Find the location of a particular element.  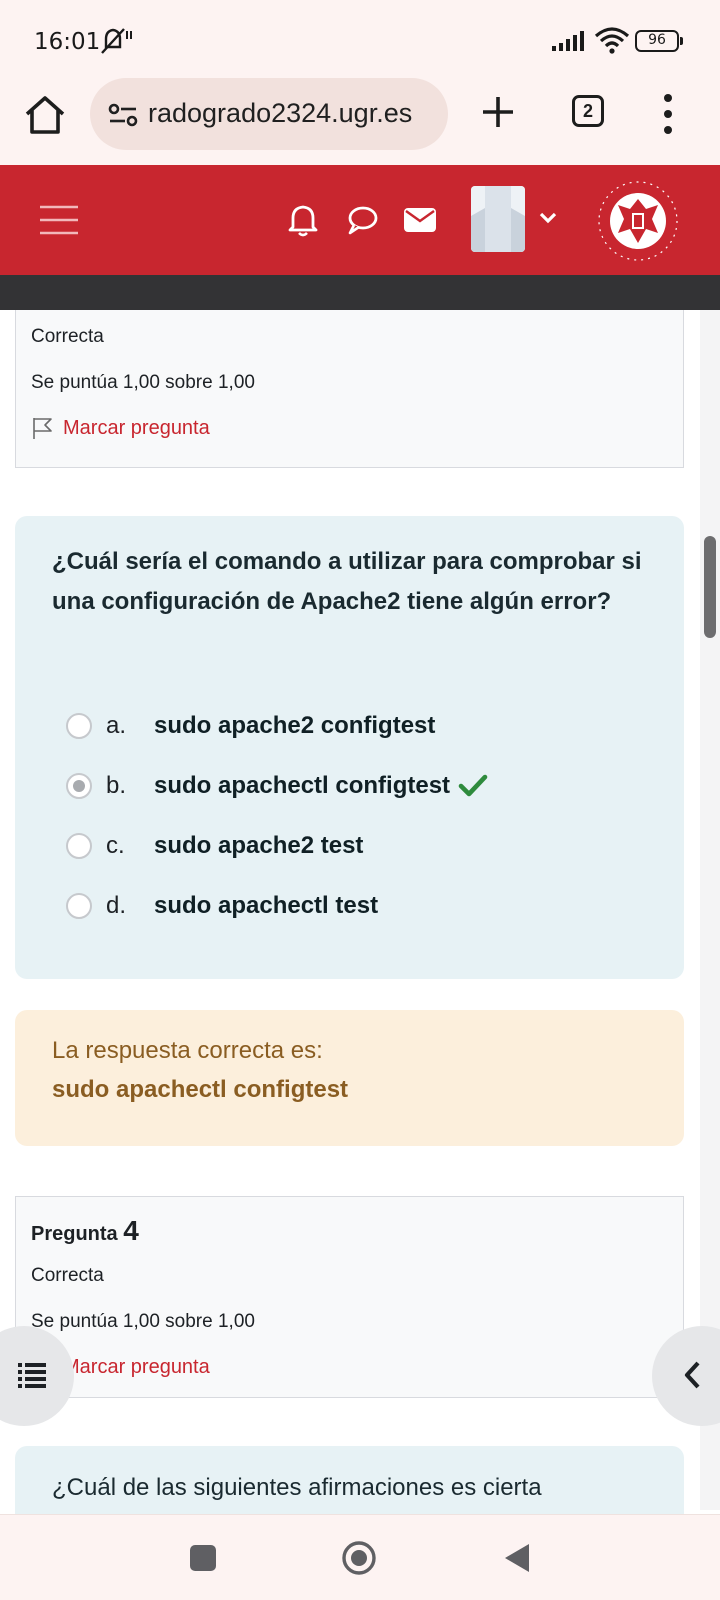

chevron-left-icon is located at coordinates (692, 1375).